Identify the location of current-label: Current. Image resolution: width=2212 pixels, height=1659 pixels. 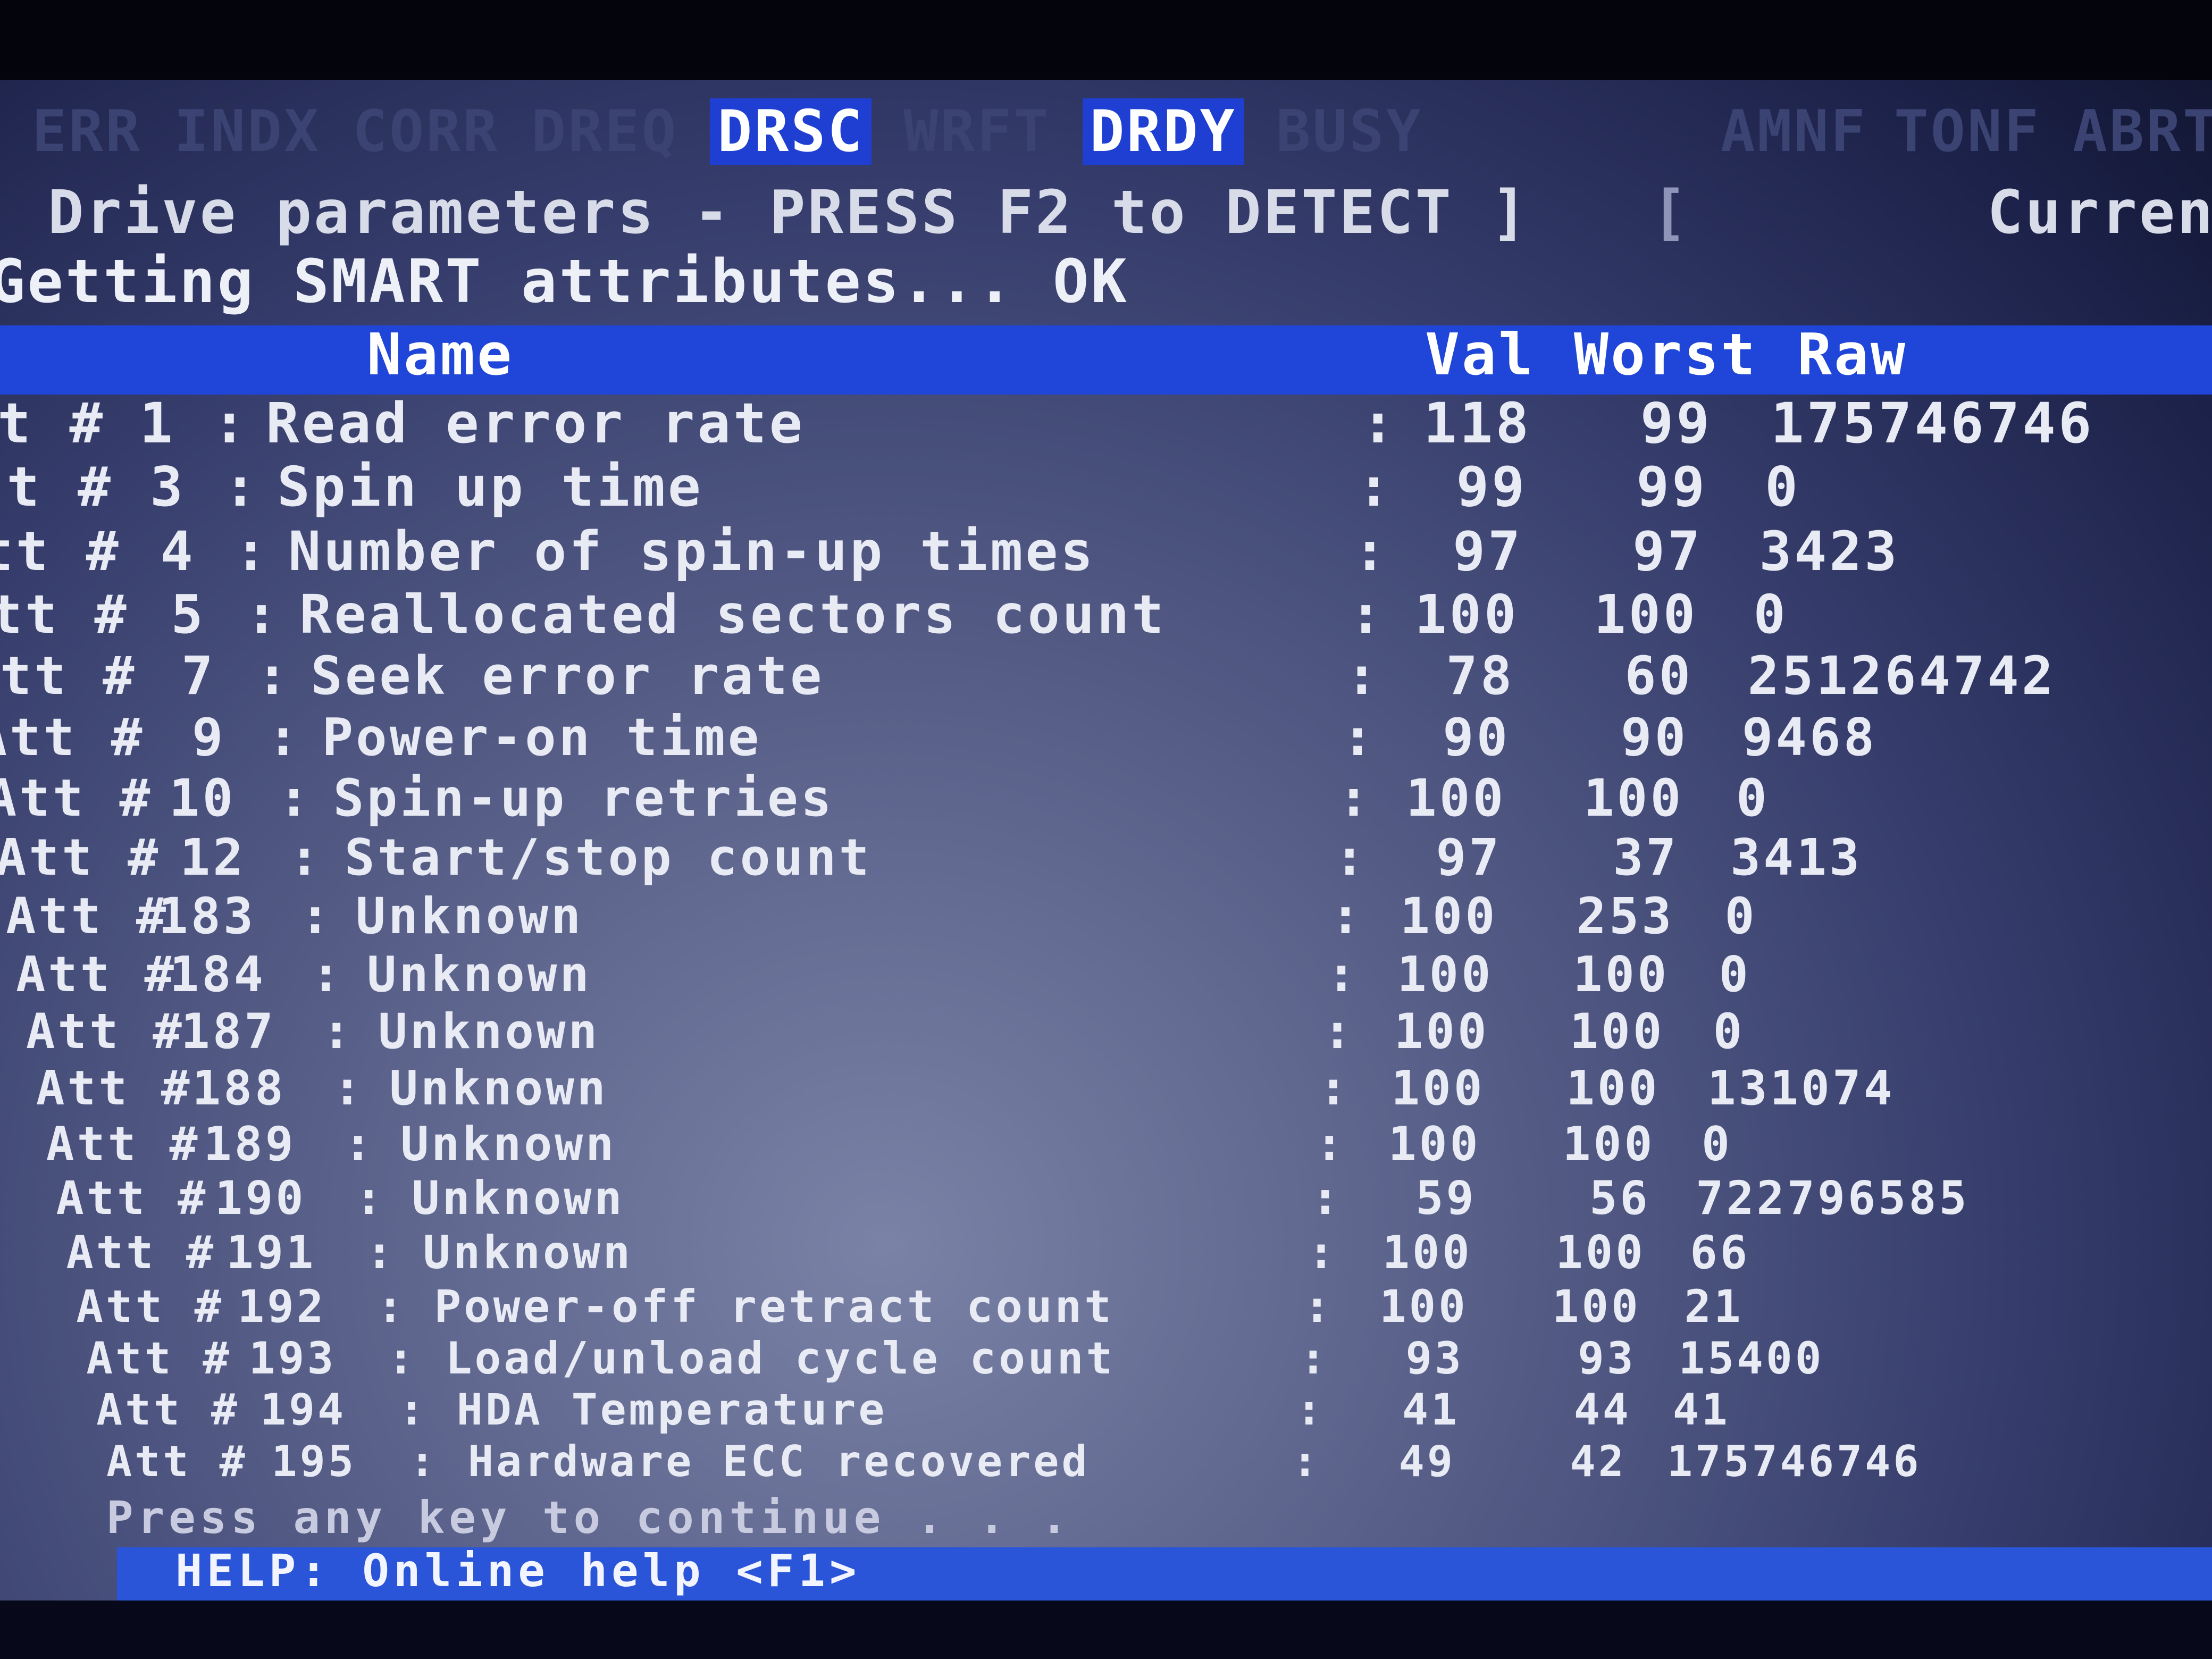
(2099, 212).